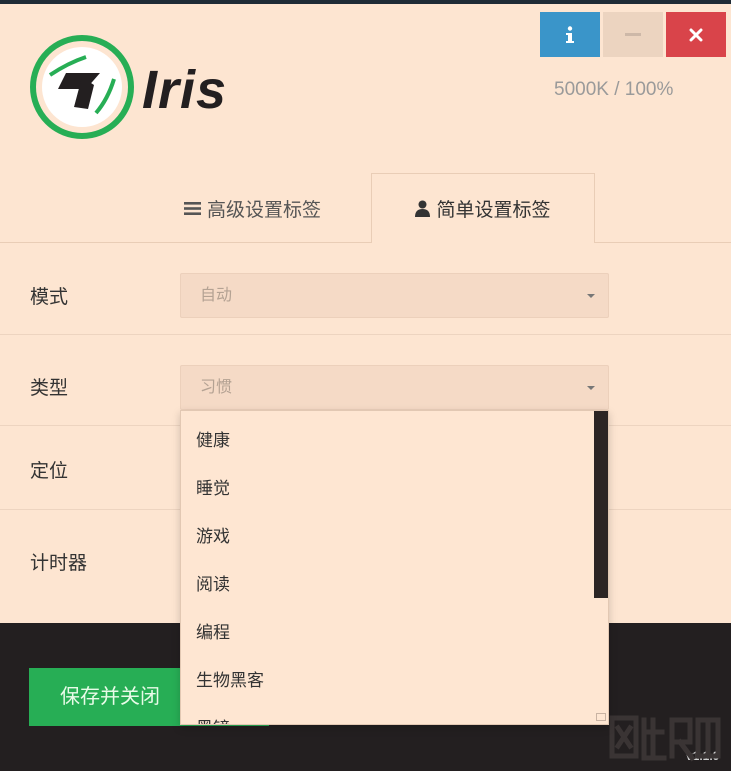 This screenshot has height=771, width=731. I want to click on minimize-button, so click(633, 34).